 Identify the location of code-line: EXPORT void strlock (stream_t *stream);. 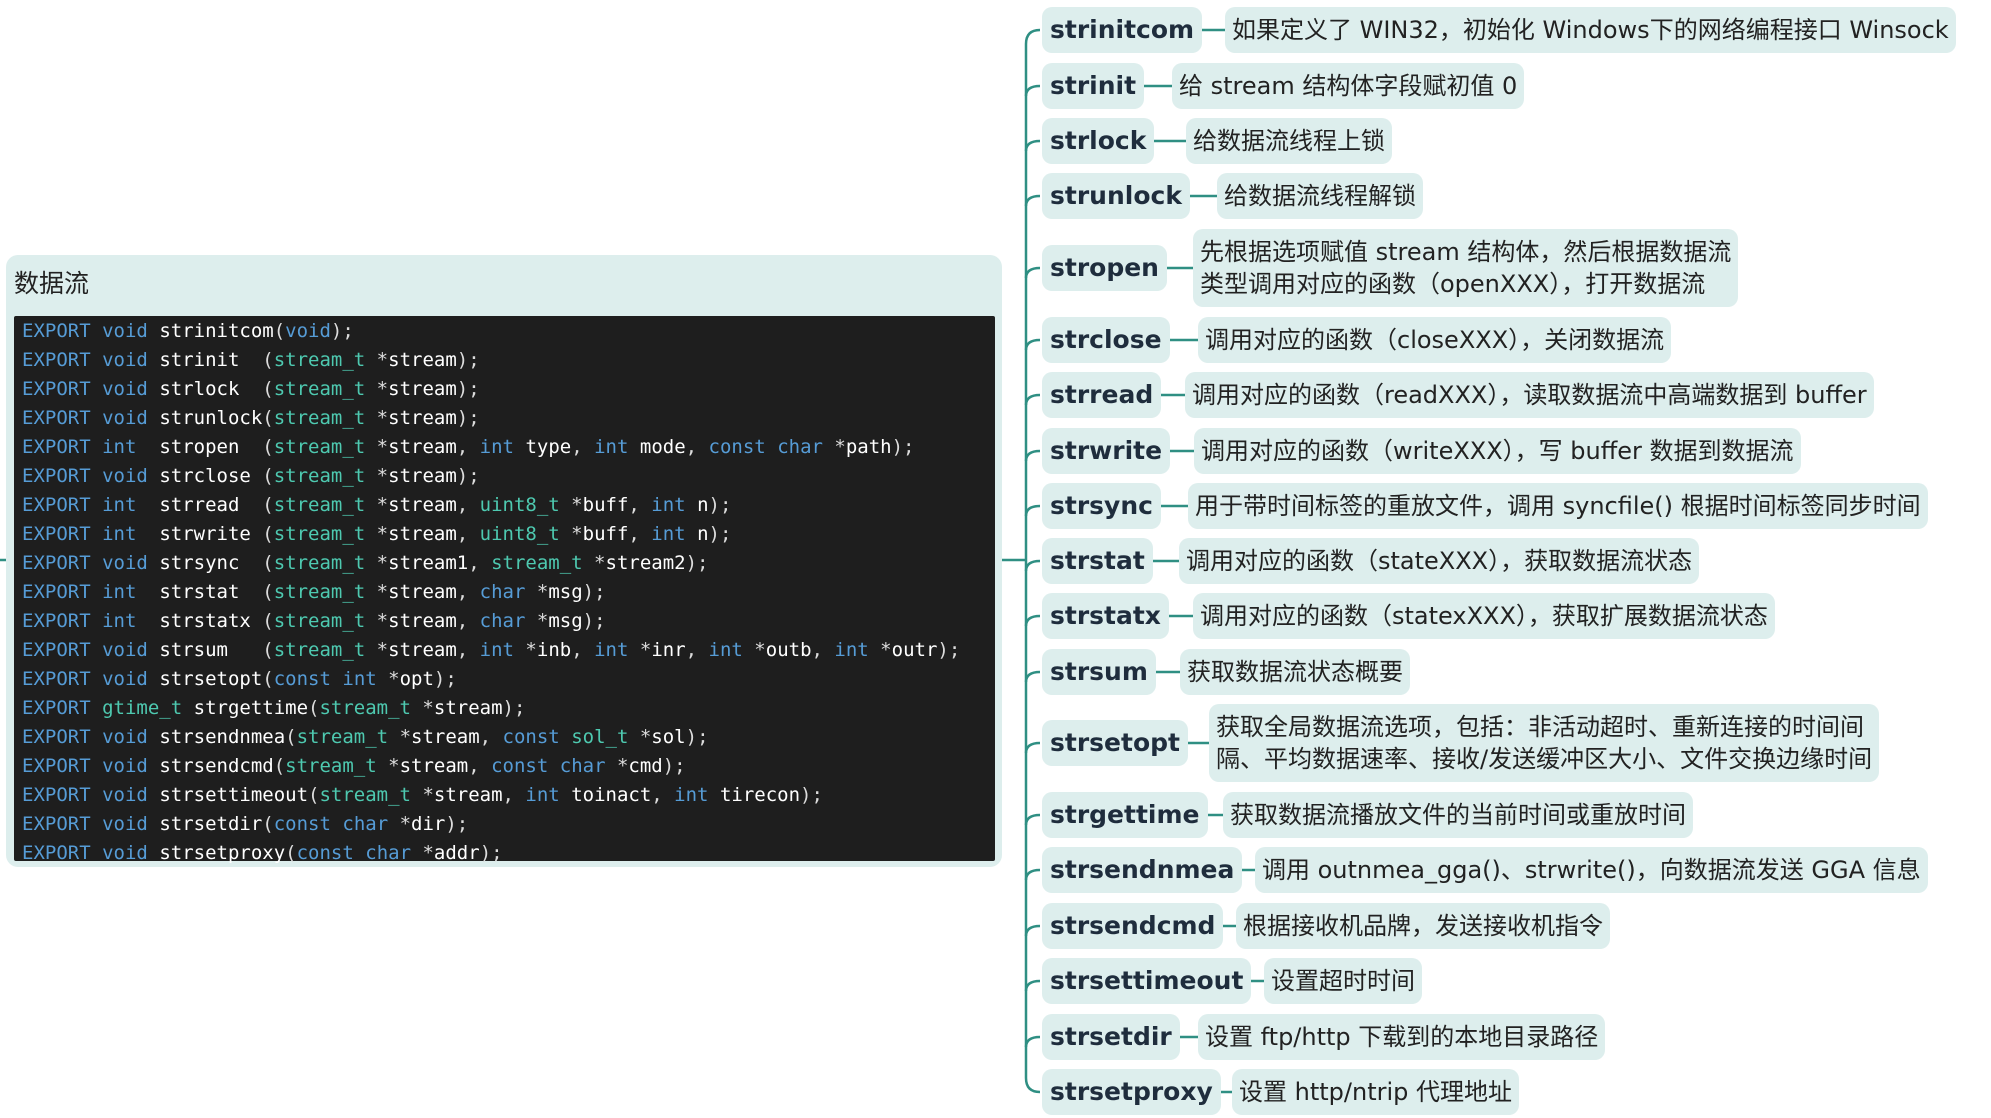
(251, 389).